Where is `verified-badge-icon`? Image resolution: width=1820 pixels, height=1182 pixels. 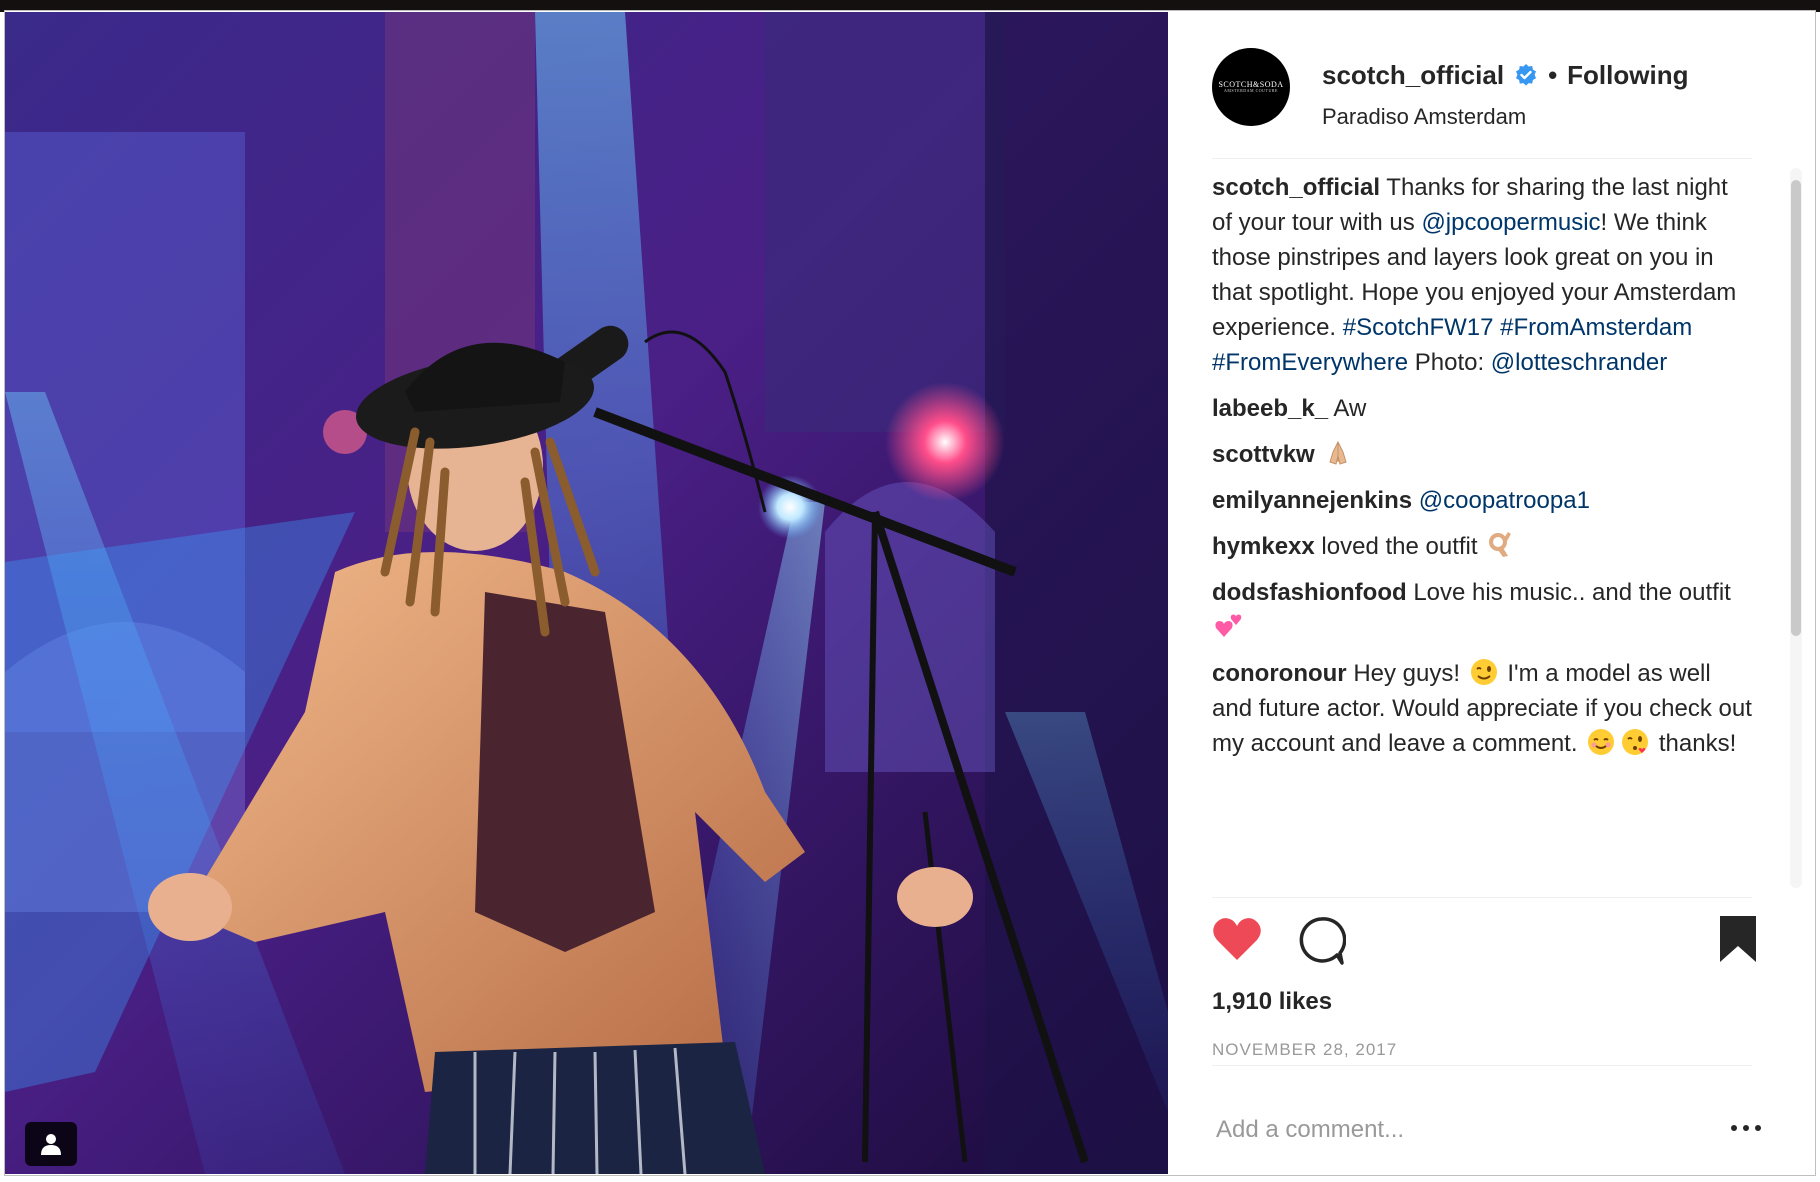
verified-badge-icon is located at coordinates (1526, 75).